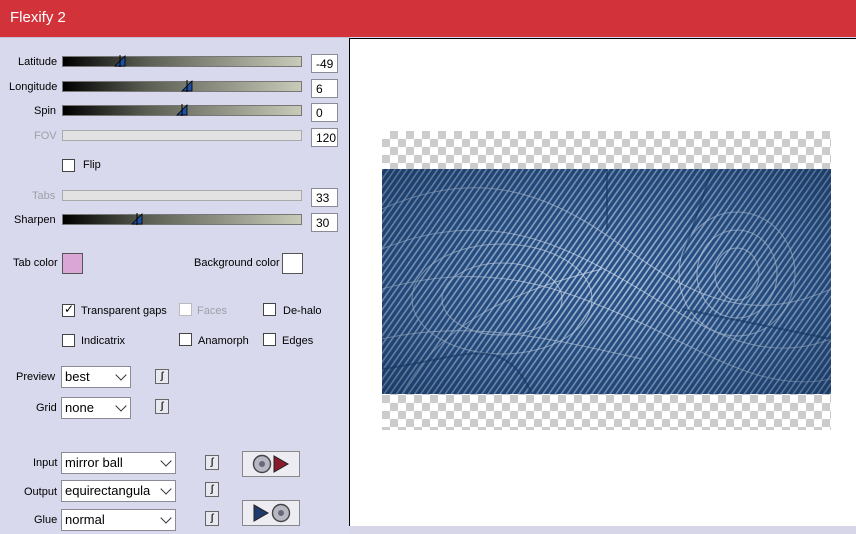  I want to click on transparent-gaps-checkbox: ✓, so click(68, 309).